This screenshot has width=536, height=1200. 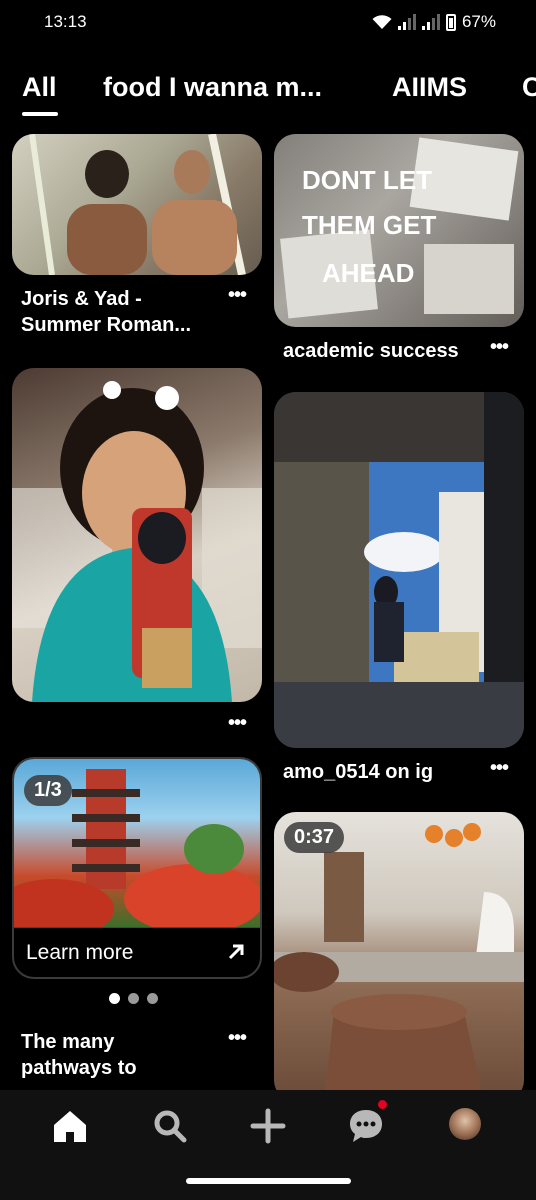 What do you see at coordinates (529, 87) in the screenshot?
I see `tab-c: C` at bounding box center [529, 87].